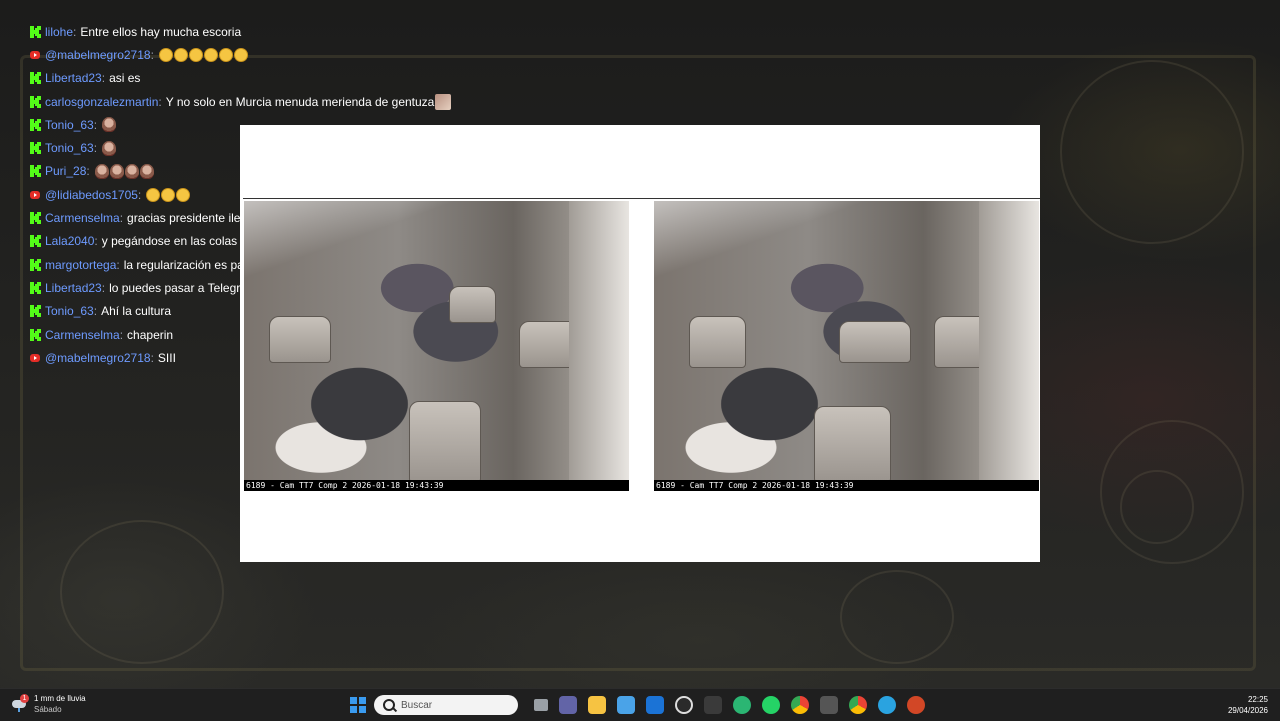  I want to click on chat-username: @lidiabedos1705, so click(91, 195).